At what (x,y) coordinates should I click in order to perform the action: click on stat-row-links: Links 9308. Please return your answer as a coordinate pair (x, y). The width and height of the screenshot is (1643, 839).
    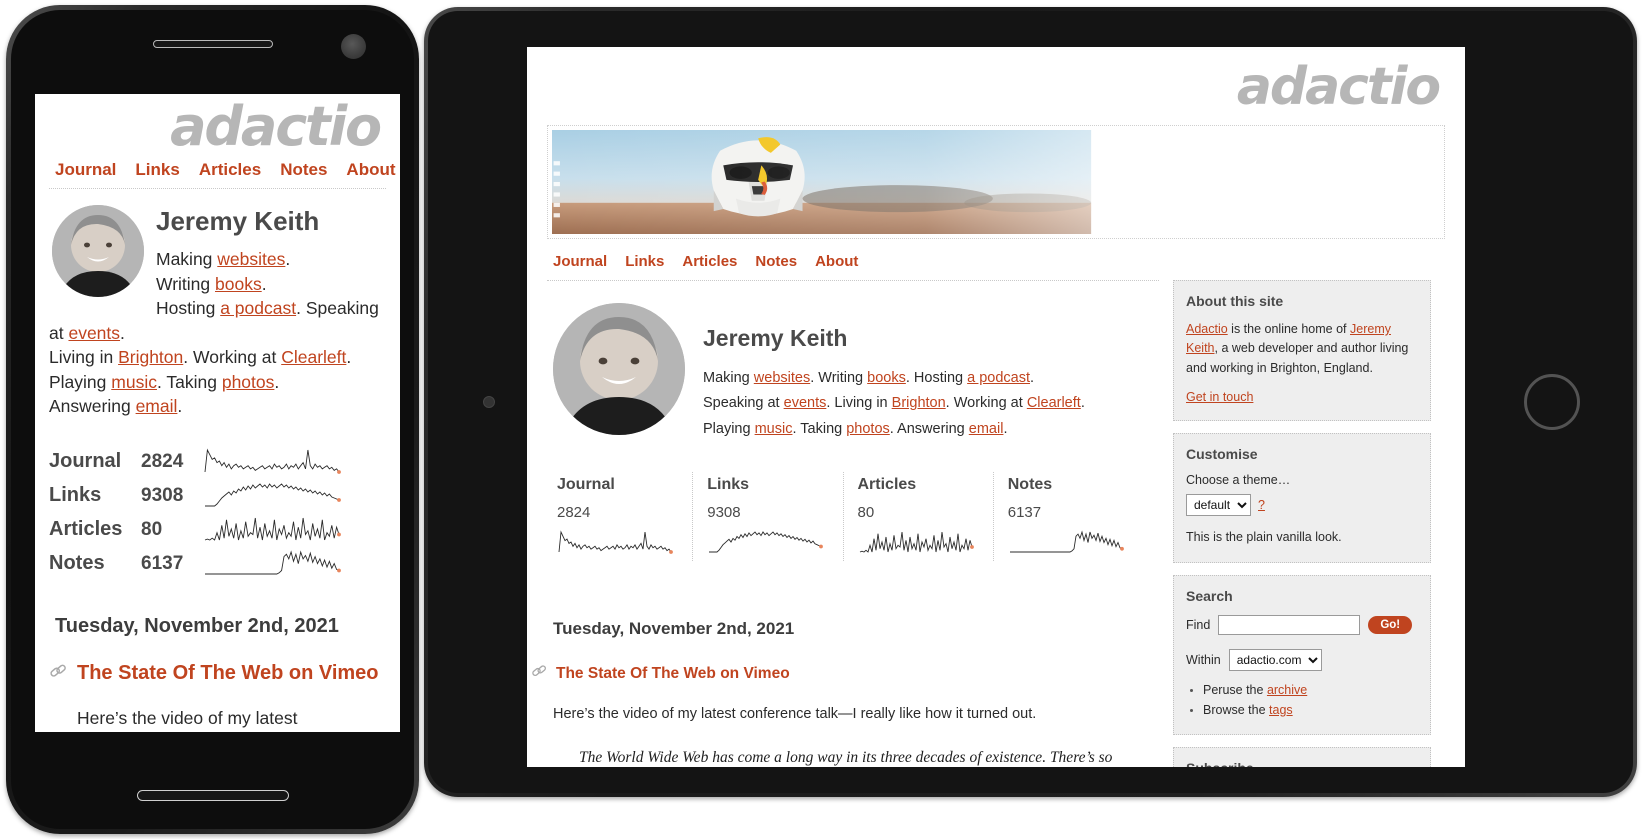
    Looking at the image, I should click on (217, 496).